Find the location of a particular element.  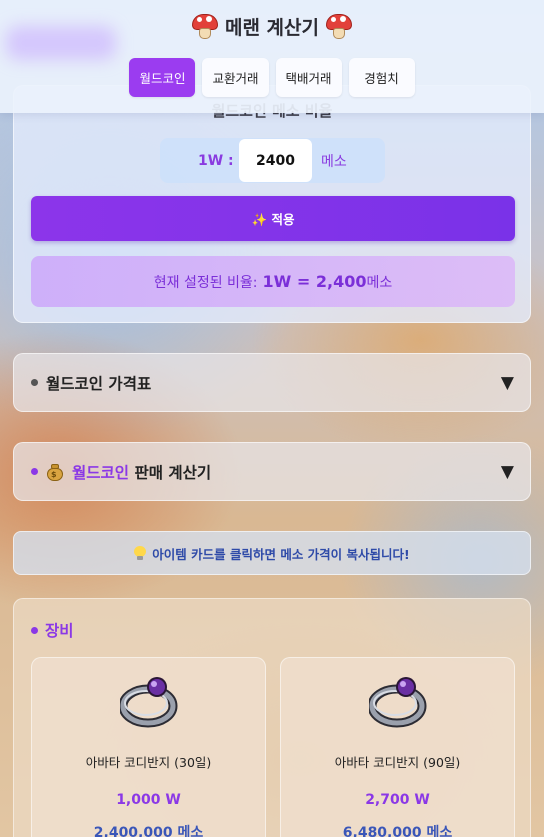

rate-input is located at coordinates (275, 160).